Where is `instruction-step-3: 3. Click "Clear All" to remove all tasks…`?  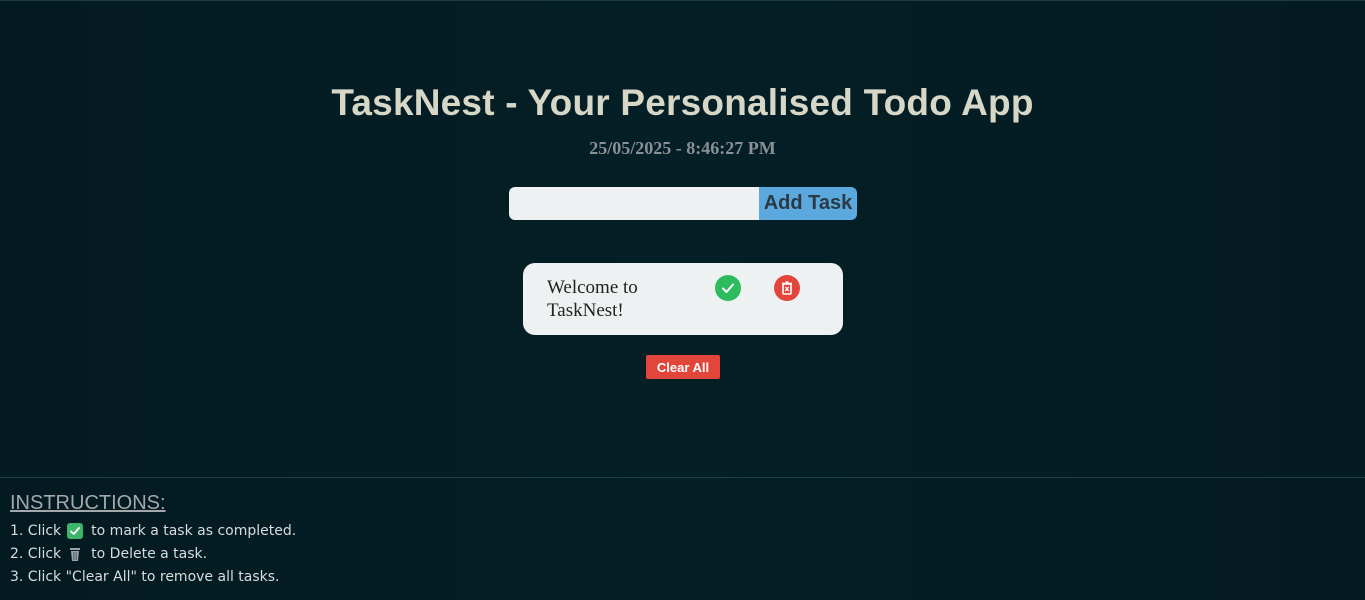 instruction-step-3: 3. Click "Clear All" to remove all tasks… is located at coordinates (145, 577).